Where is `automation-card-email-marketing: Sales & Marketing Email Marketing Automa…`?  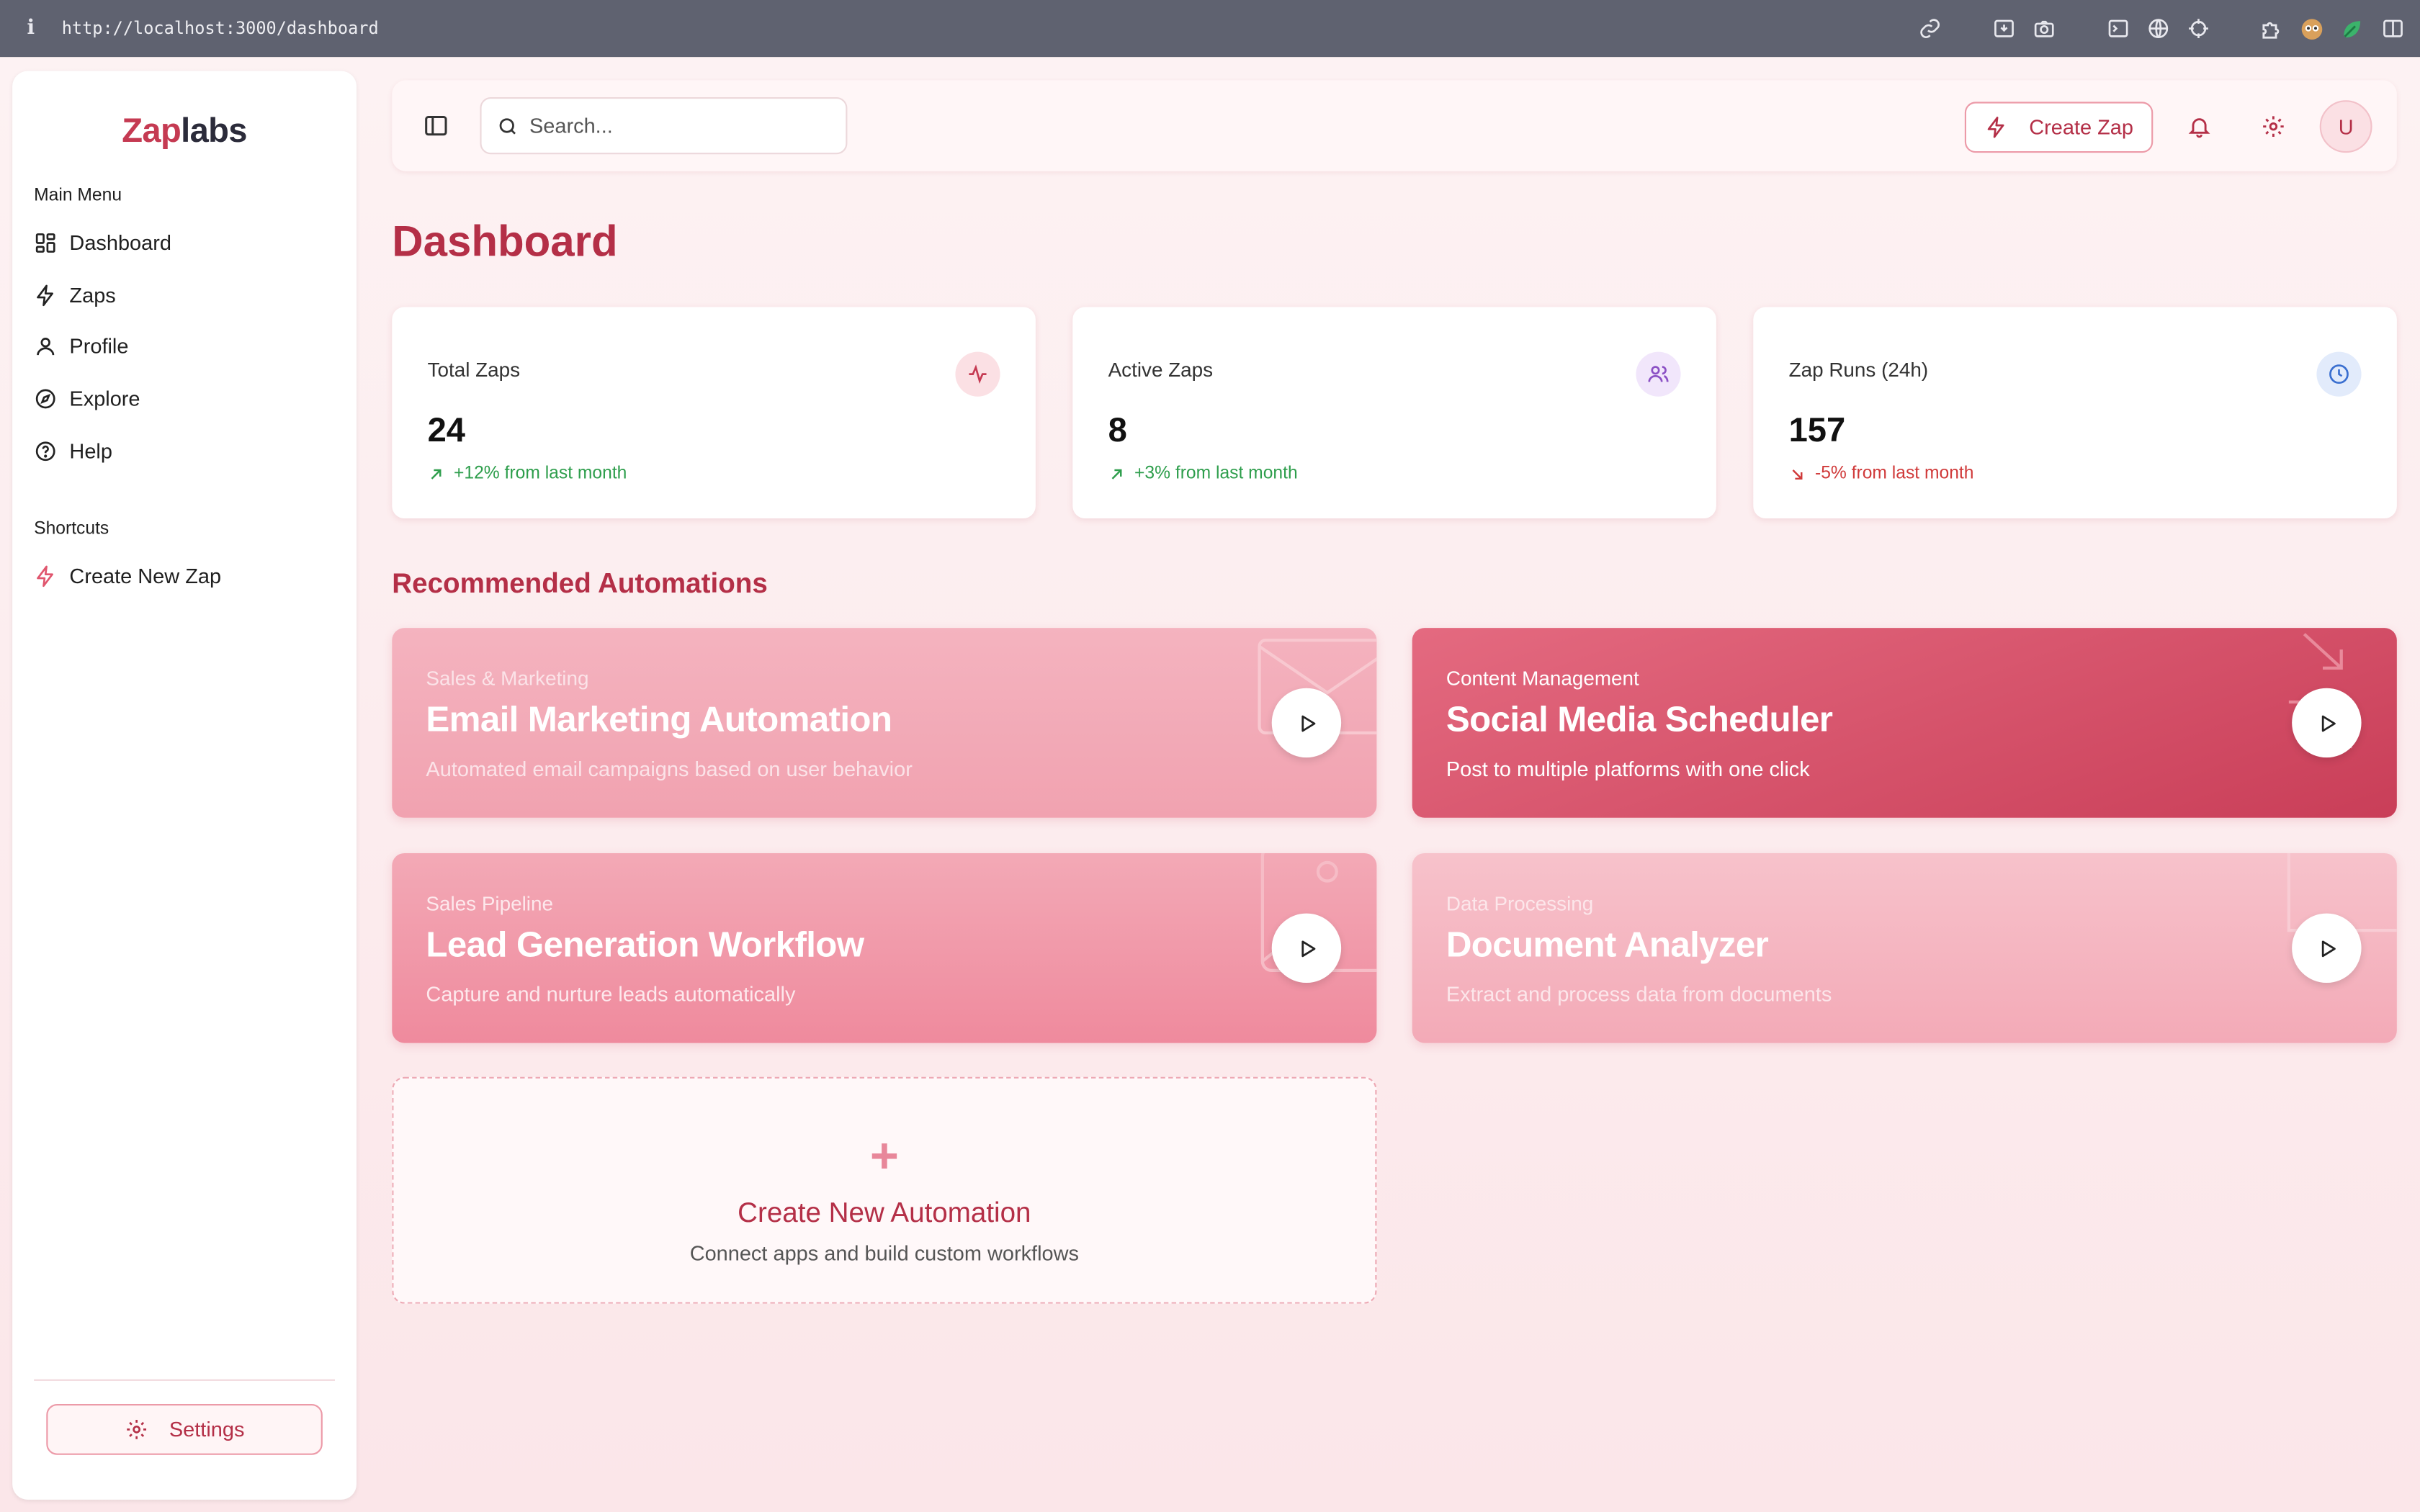 automation-card-email-marketing: Sales & Marketing Email Marketing Automa… is located at coordinates (885, 723).